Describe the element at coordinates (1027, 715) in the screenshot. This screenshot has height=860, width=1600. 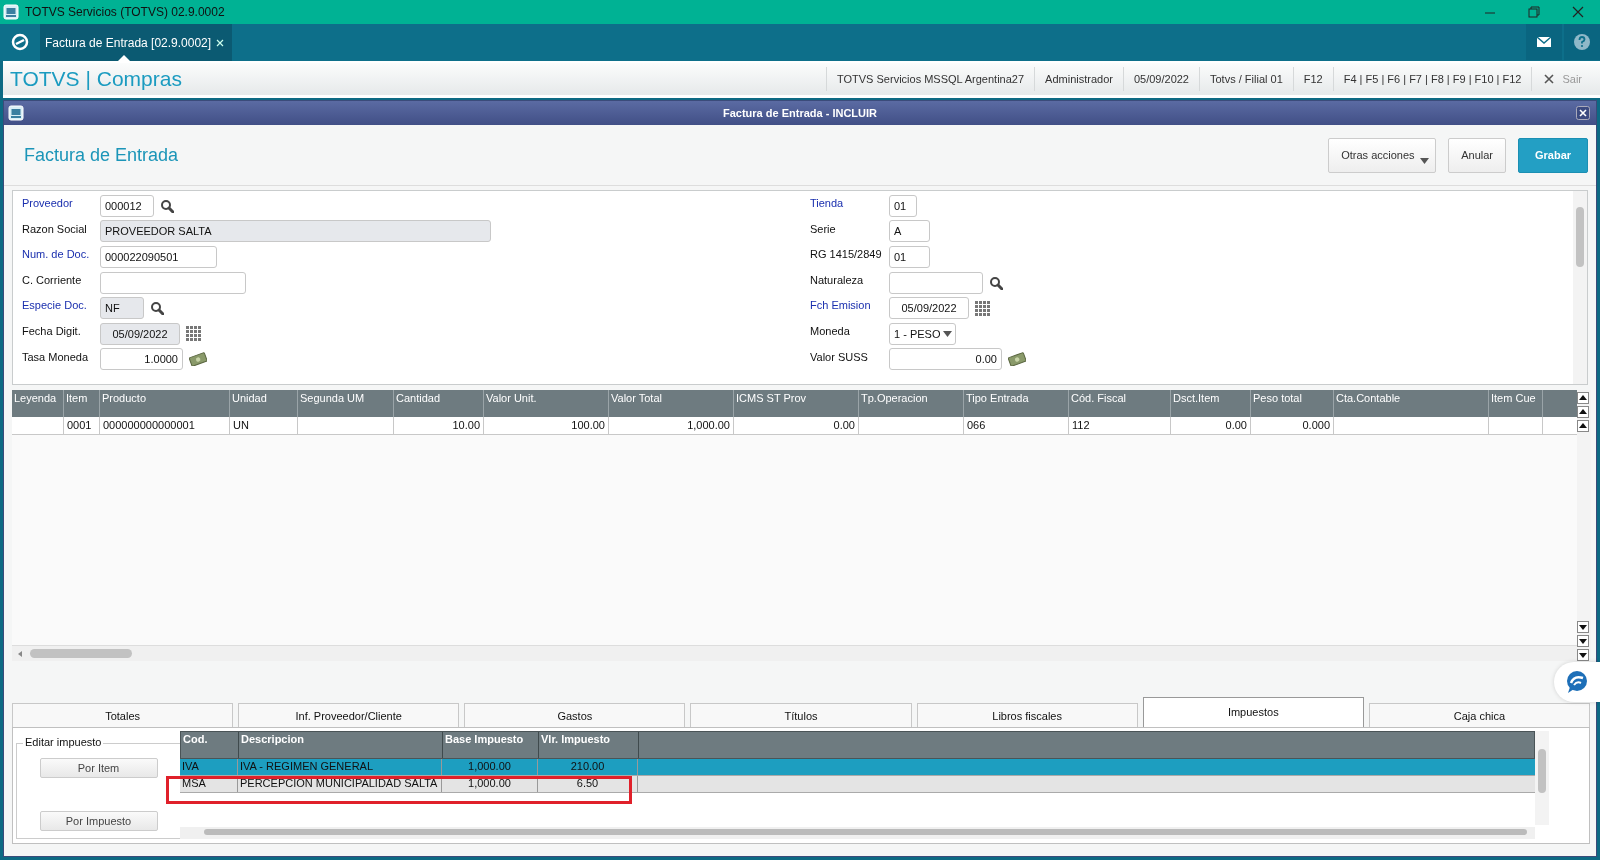
I see `folder-tab: Libros fiscales` at that location.